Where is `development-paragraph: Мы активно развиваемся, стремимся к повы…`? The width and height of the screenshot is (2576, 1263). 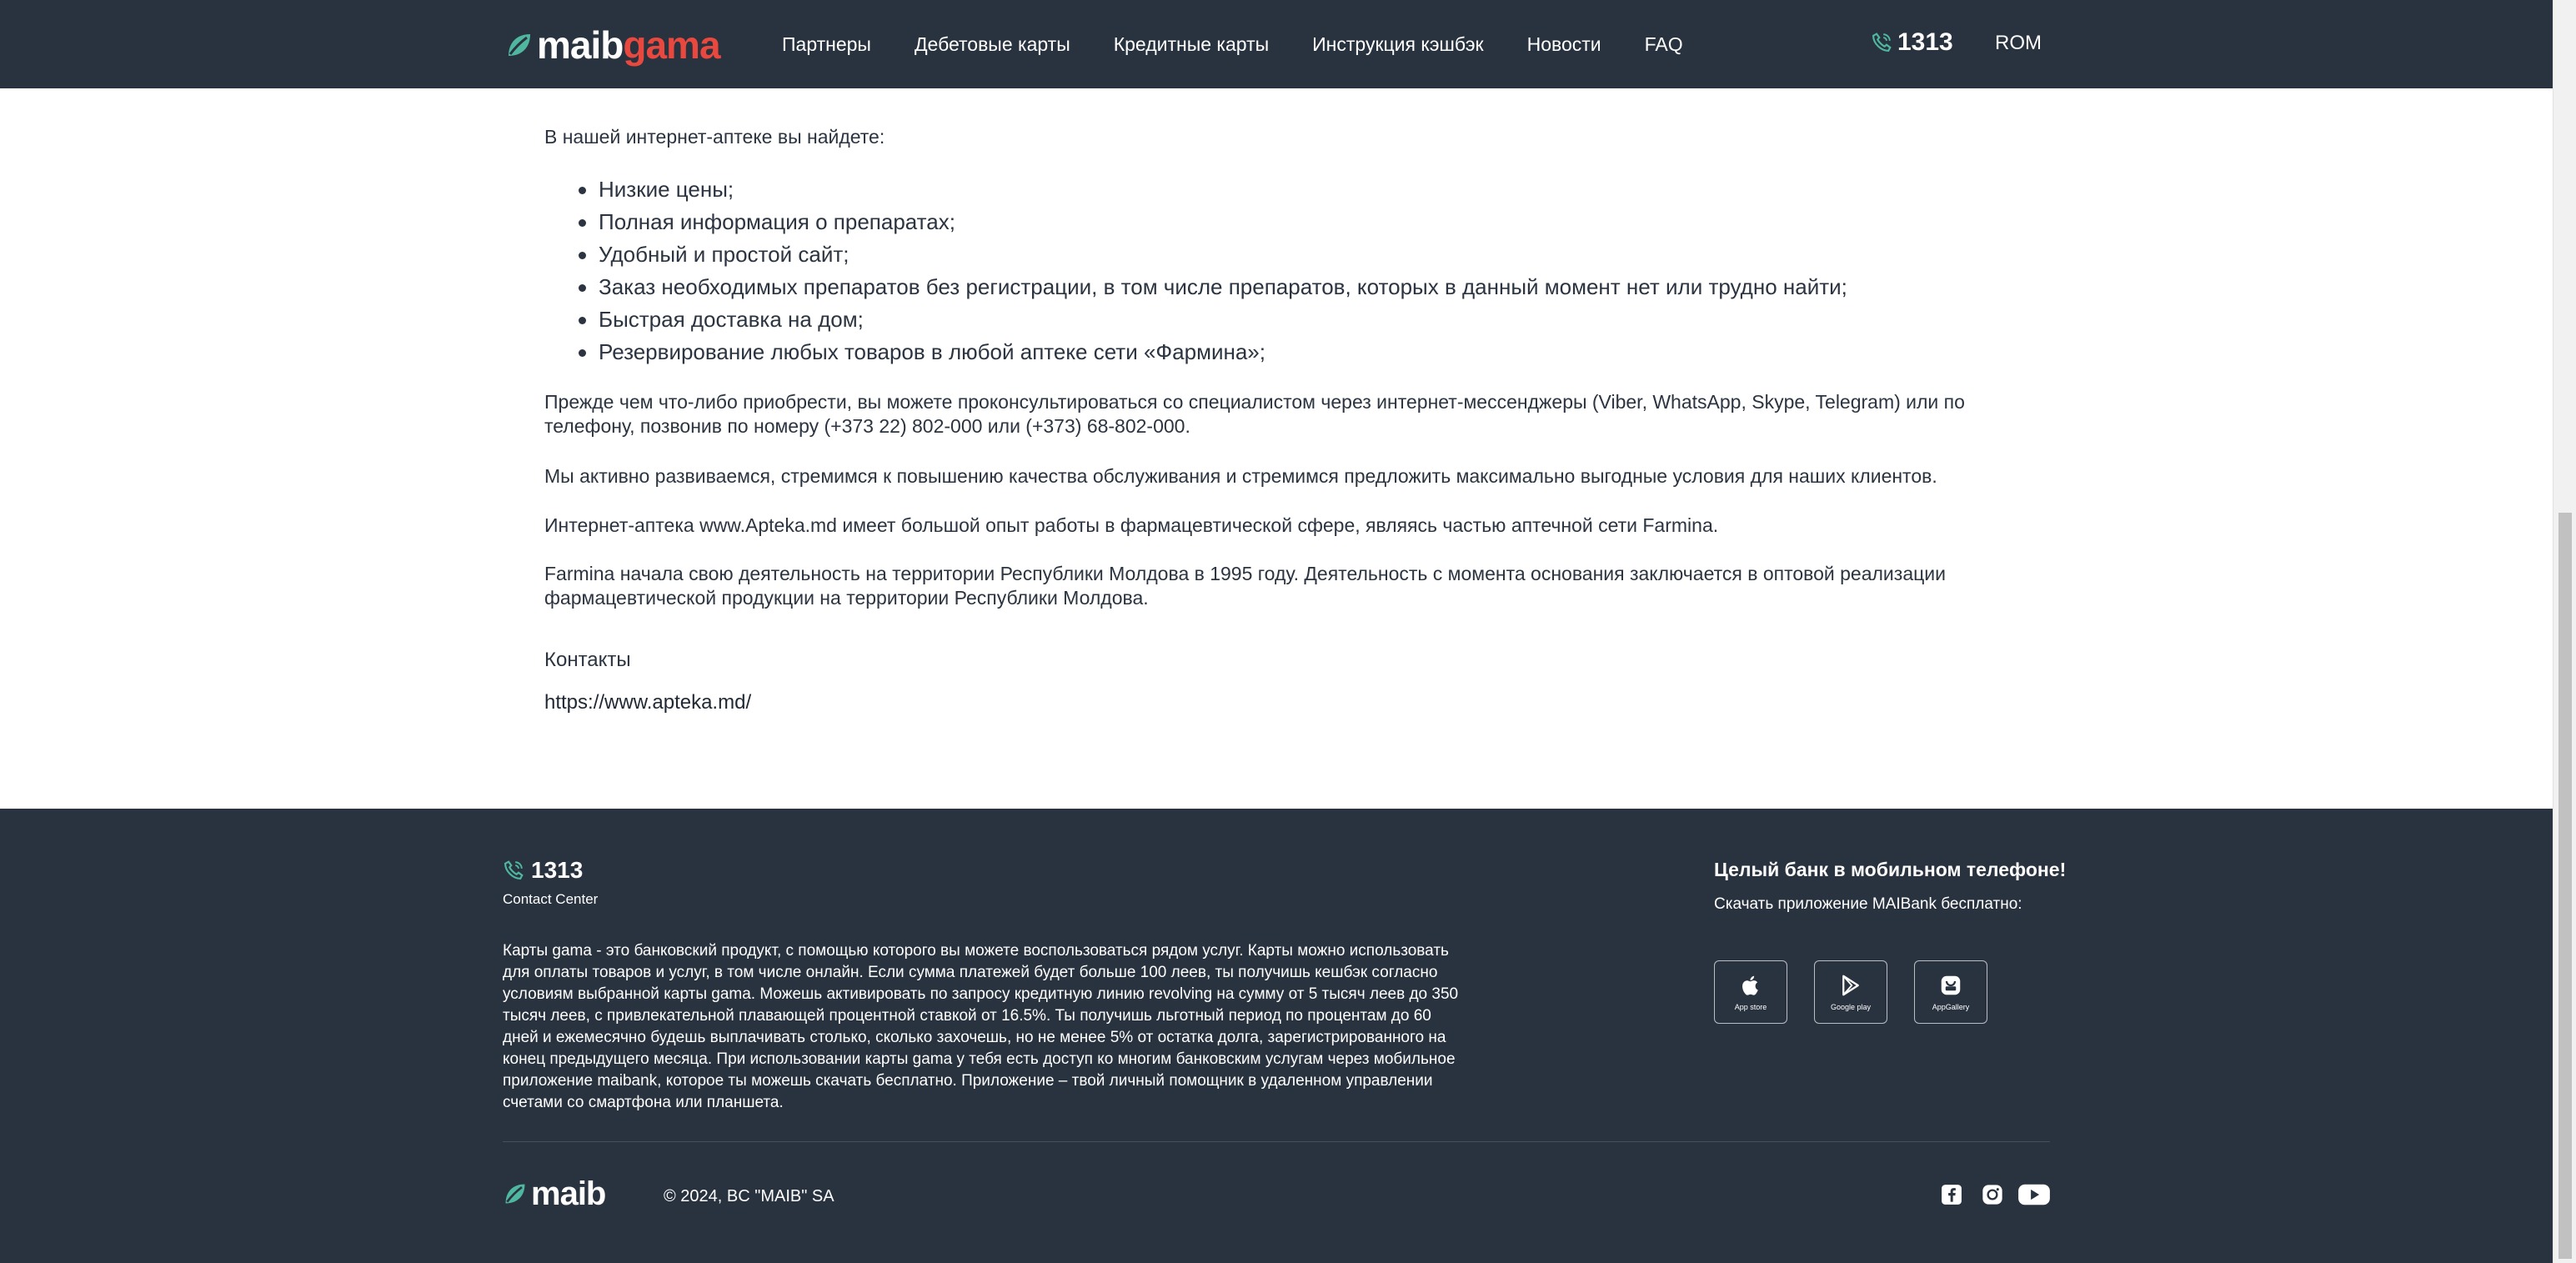 development-paragraph: Мы активно развиваемся, стремимся к повы… is located at coordinates (1240, 476).